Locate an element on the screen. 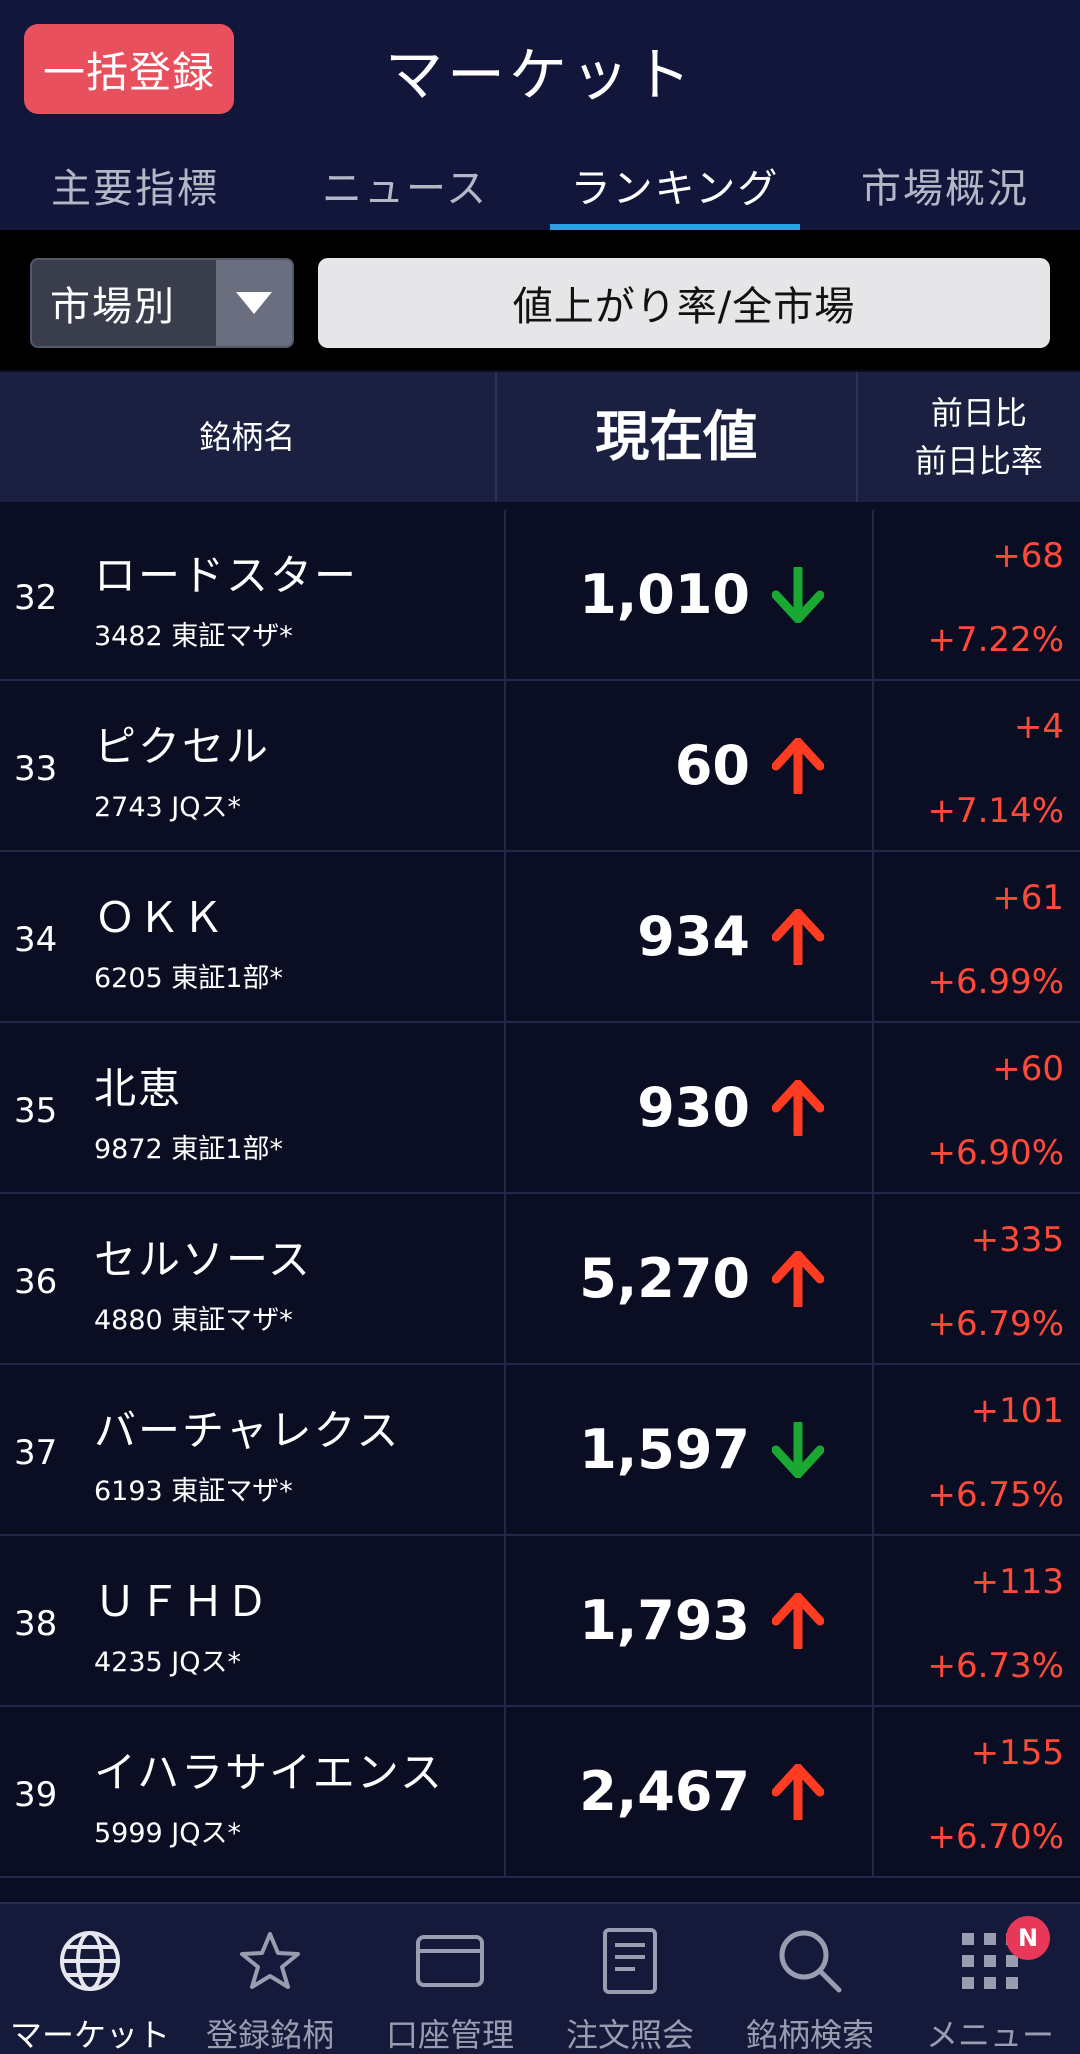 This screenshot has height=2054, width=1080. change-cell: +4 +7.14% is located at coordinates (977, 765).